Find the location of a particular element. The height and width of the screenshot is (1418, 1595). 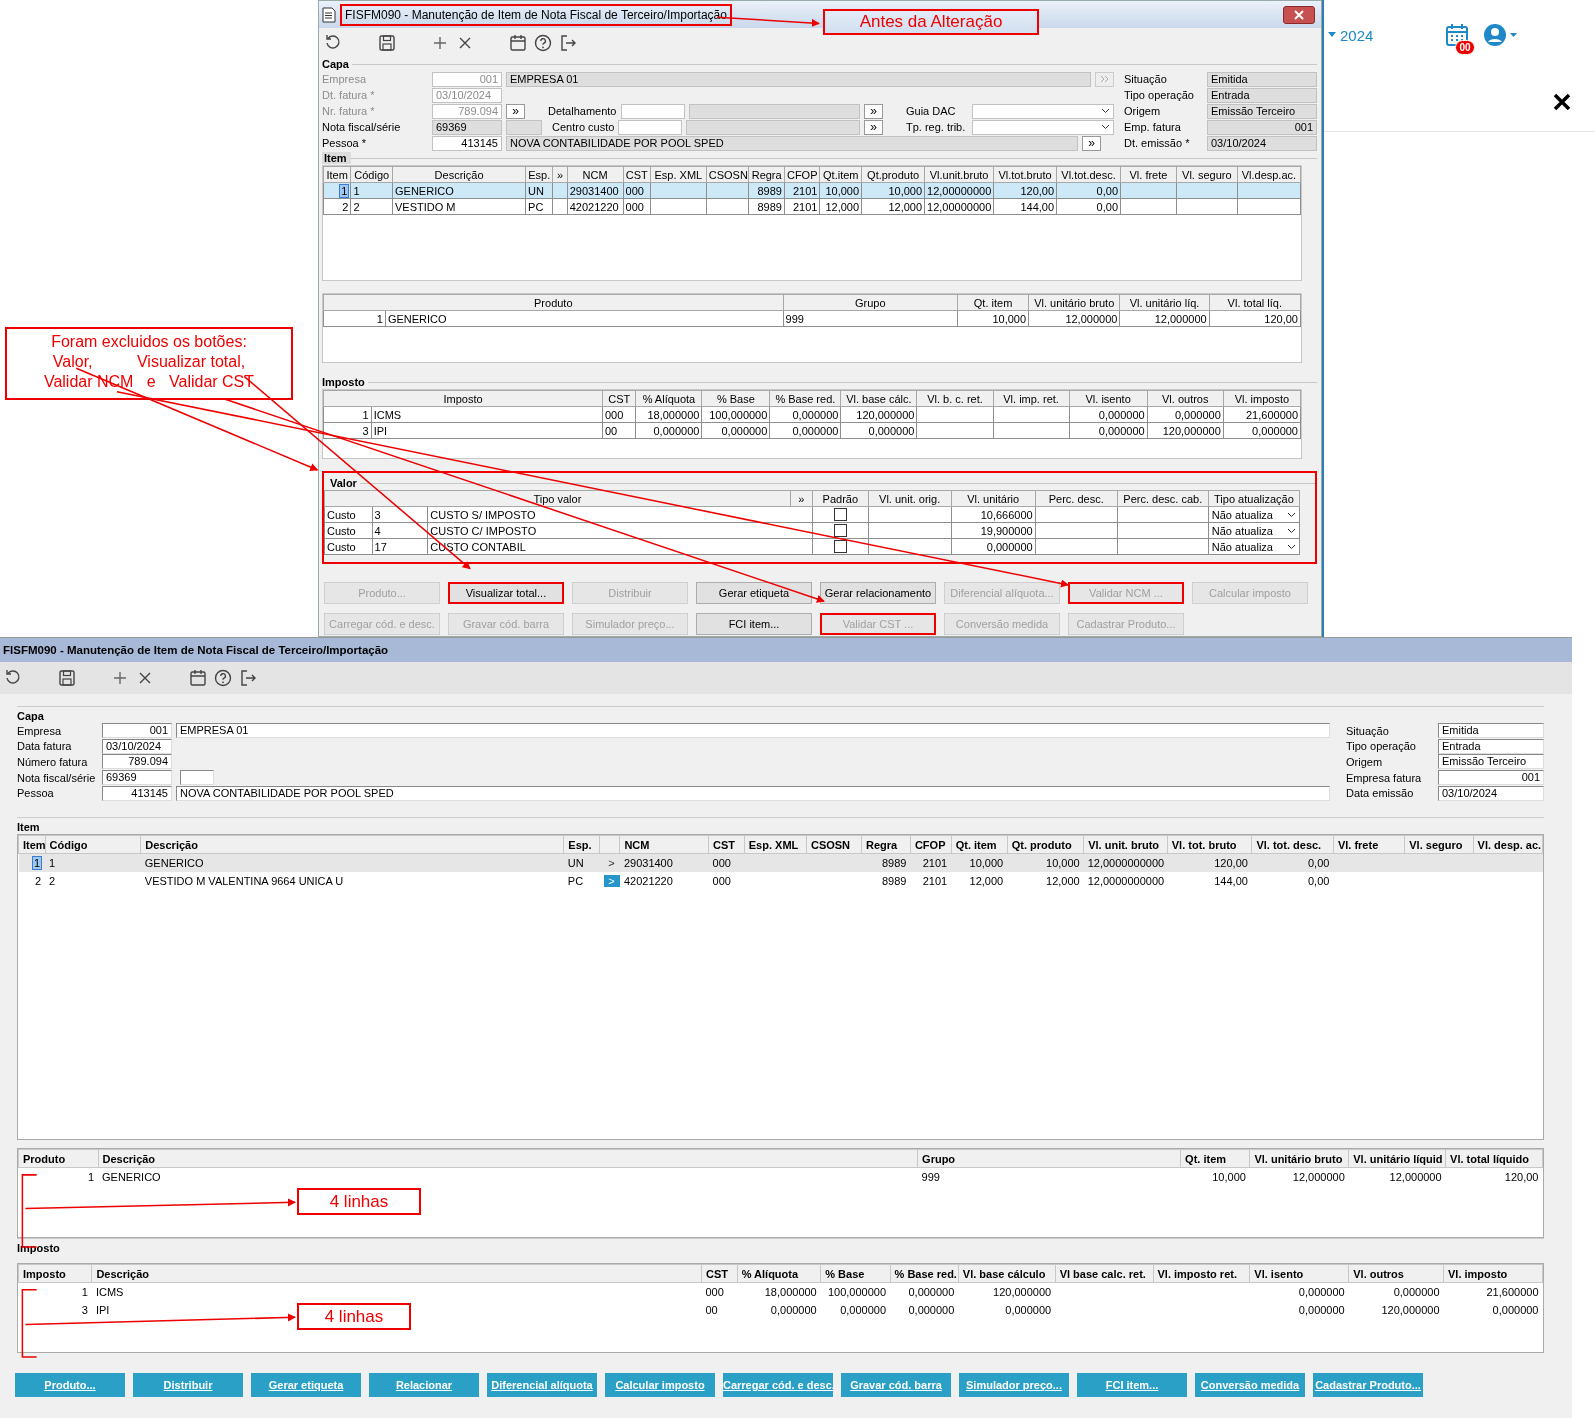

column-header: Regra is located at coordinates (766, 174).